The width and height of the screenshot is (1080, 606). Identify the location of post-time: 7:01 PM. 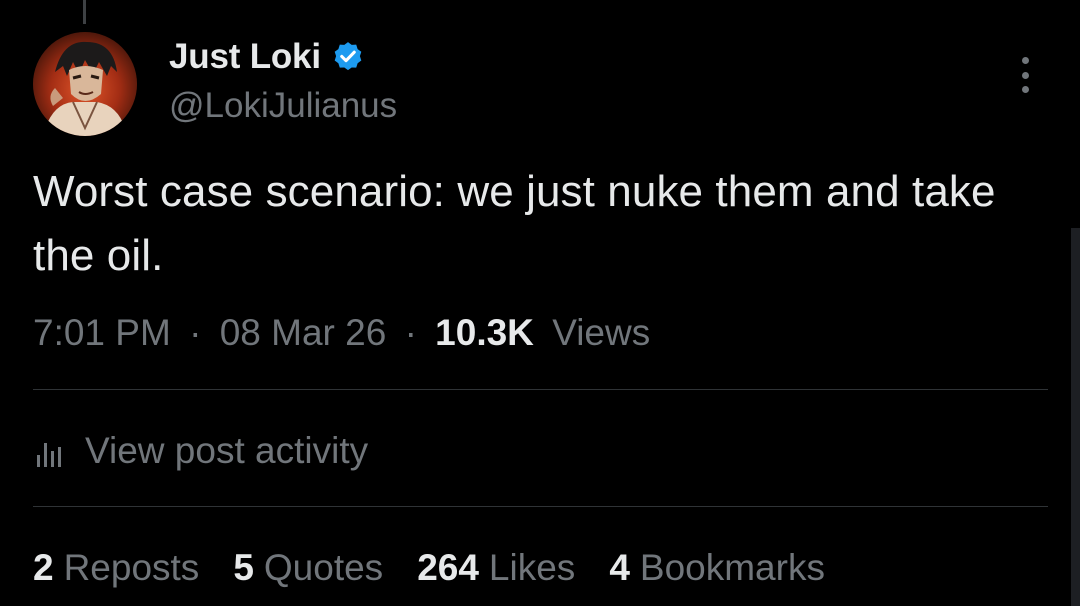
(102, 332).